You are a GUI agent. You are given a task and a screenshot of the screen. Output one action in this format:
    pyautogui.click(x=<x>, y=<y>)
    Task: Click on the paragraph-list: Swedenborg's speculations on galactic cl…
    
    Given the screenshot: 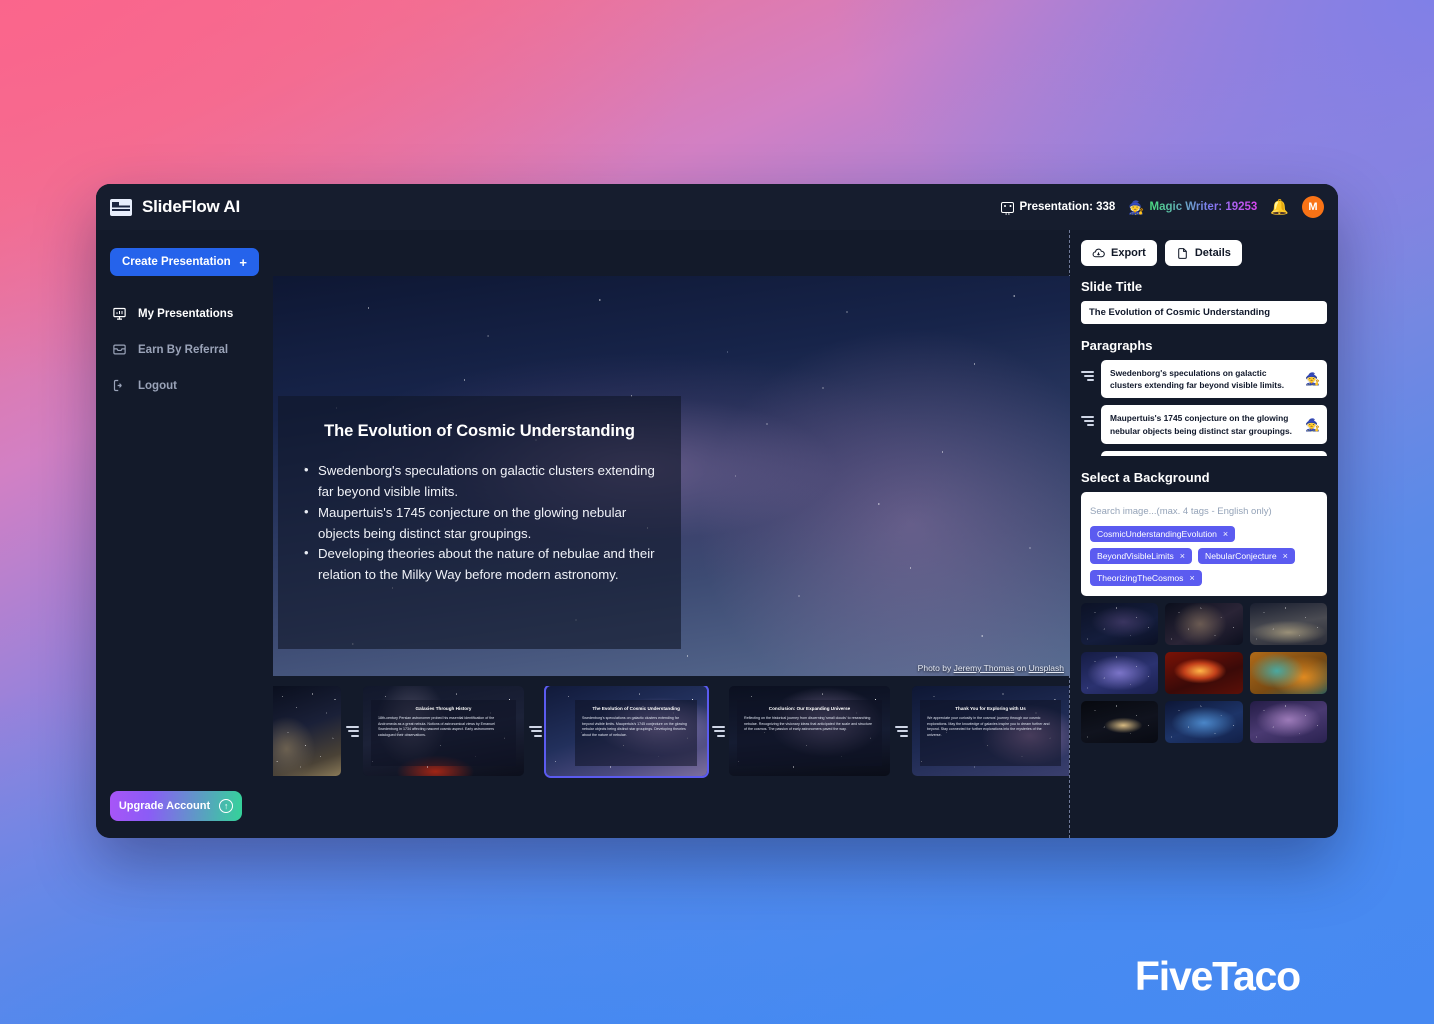 What is the action you would take?
    pyautogui.click(x=1204, y=408)
    